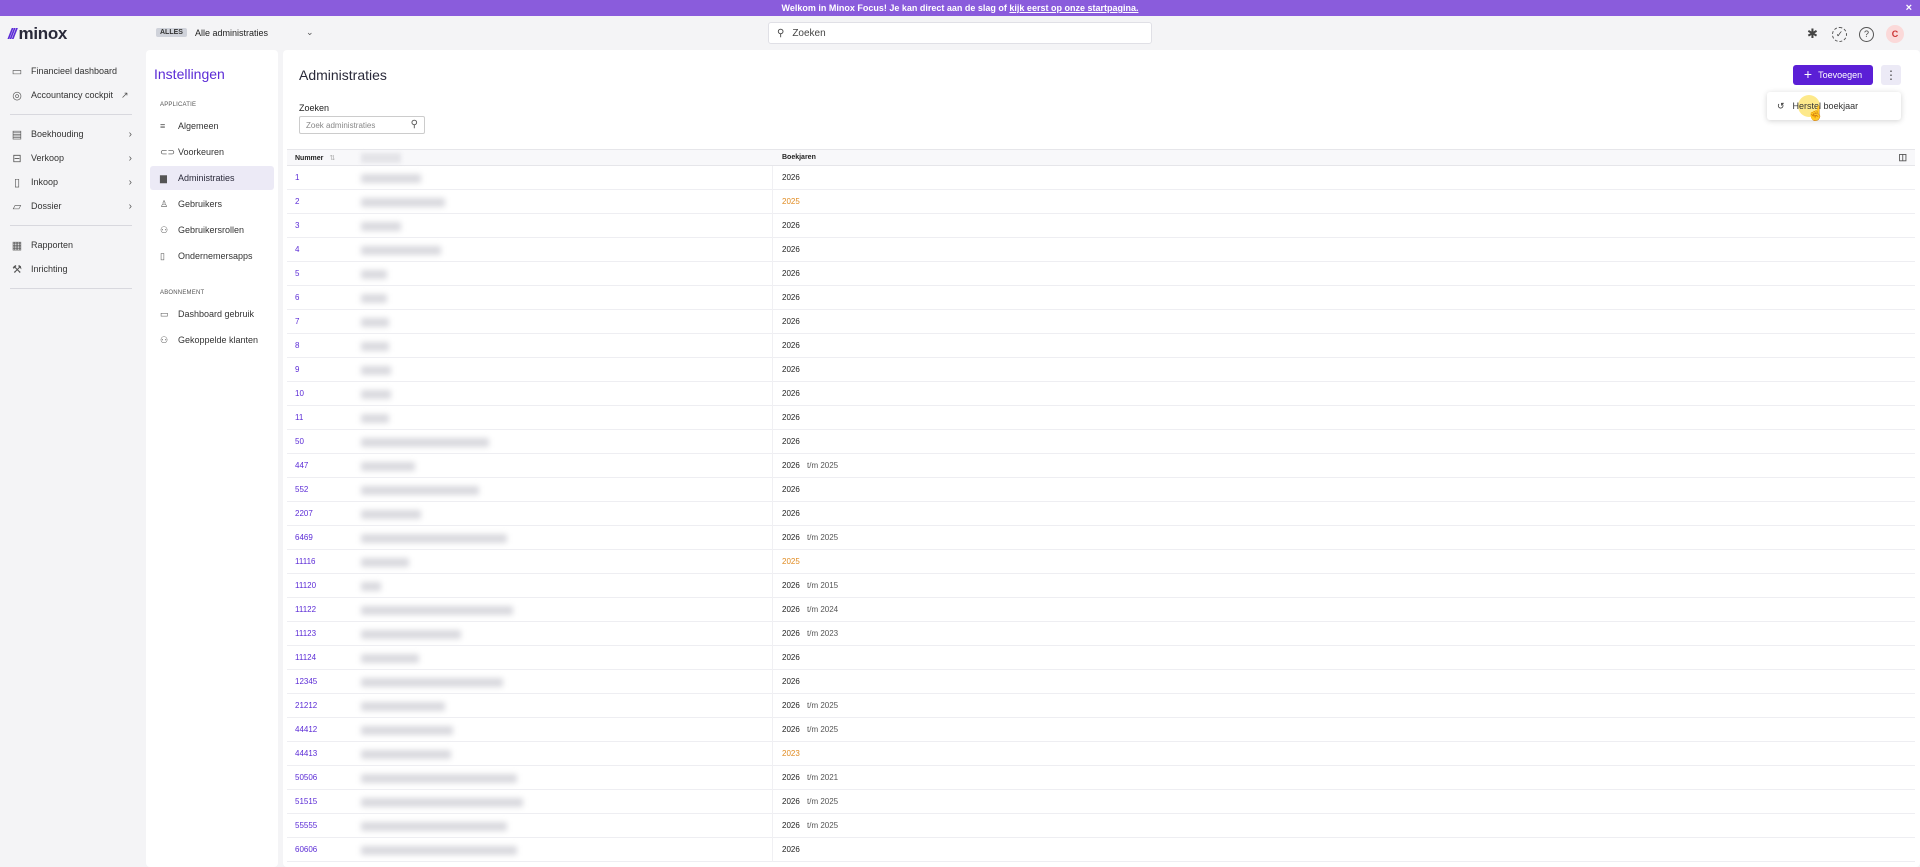 This screenshot has width=1920, height=867. Describe the element at coordinates (72, 134) in the screenshot. I see `sidebar-item-boekhouding: ▤ Boekhouding ›` at that location.